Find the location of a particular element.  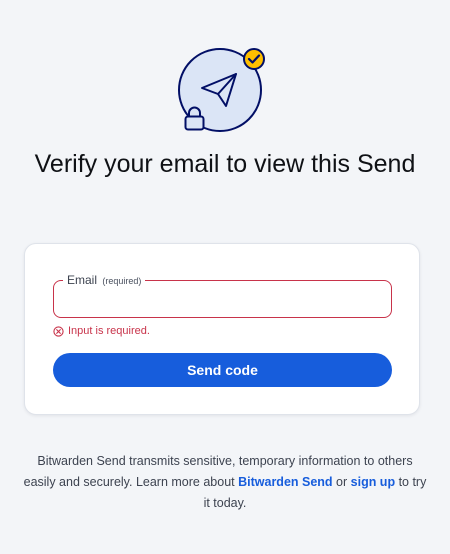

send-verification-illustration is located at coordinates (223, 89).